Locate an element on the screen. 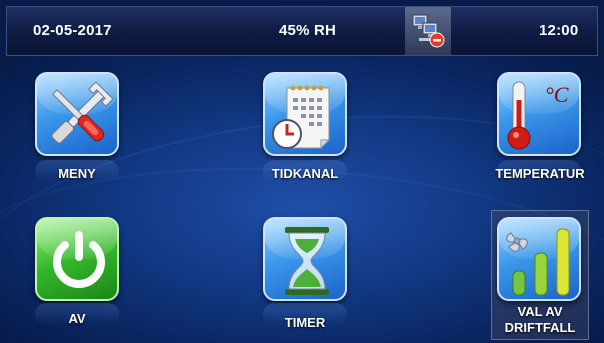  meny-button is located at coordinates (77, 114).